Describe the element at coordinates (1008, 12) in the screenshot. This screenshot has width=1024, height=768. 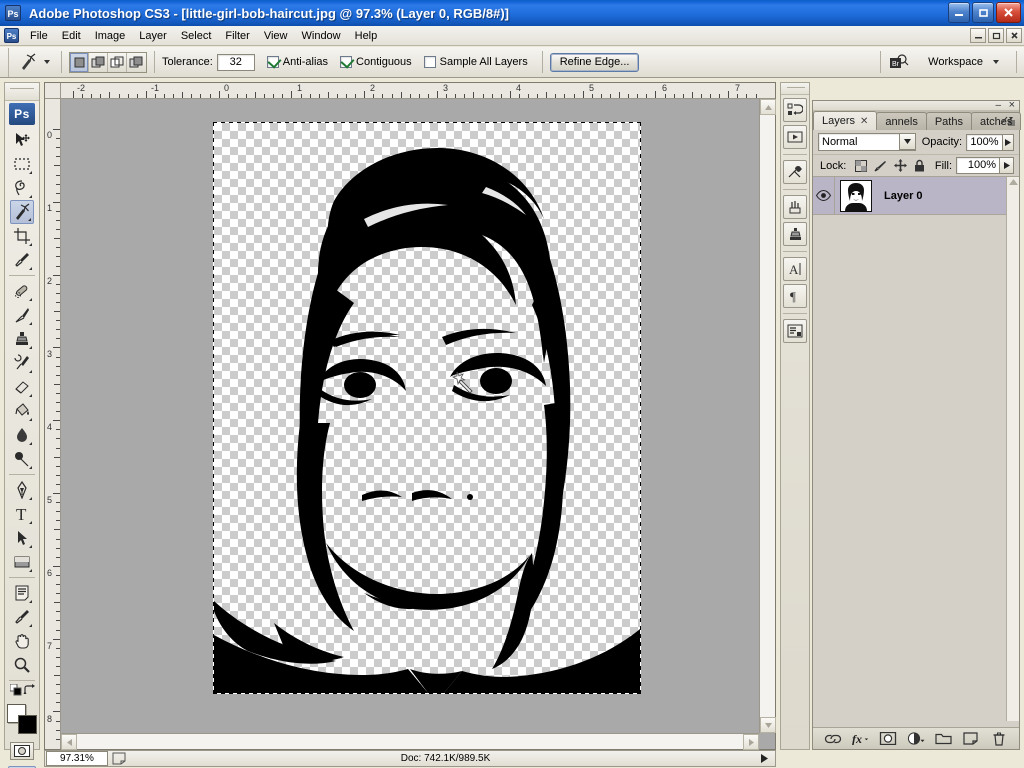
I see `close-button` at that location.